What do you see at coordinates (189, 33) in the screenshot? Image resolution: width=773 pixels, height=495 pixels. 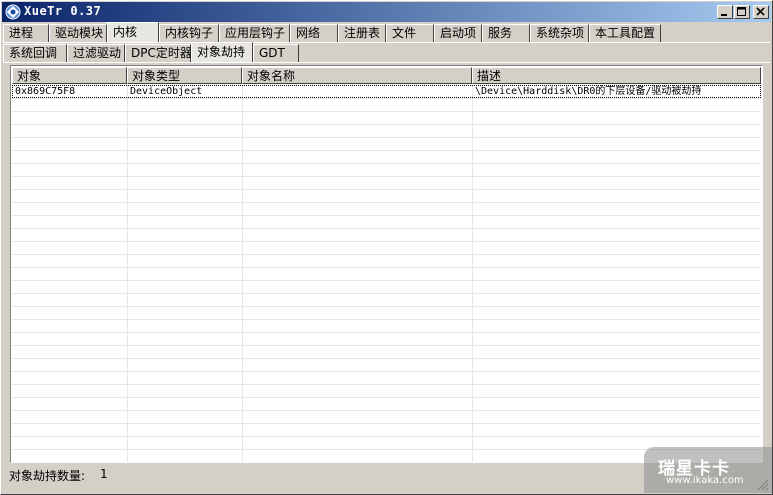 I see `tab-kernel-hooks: 内核钩子` at bounding box center [189, 33].